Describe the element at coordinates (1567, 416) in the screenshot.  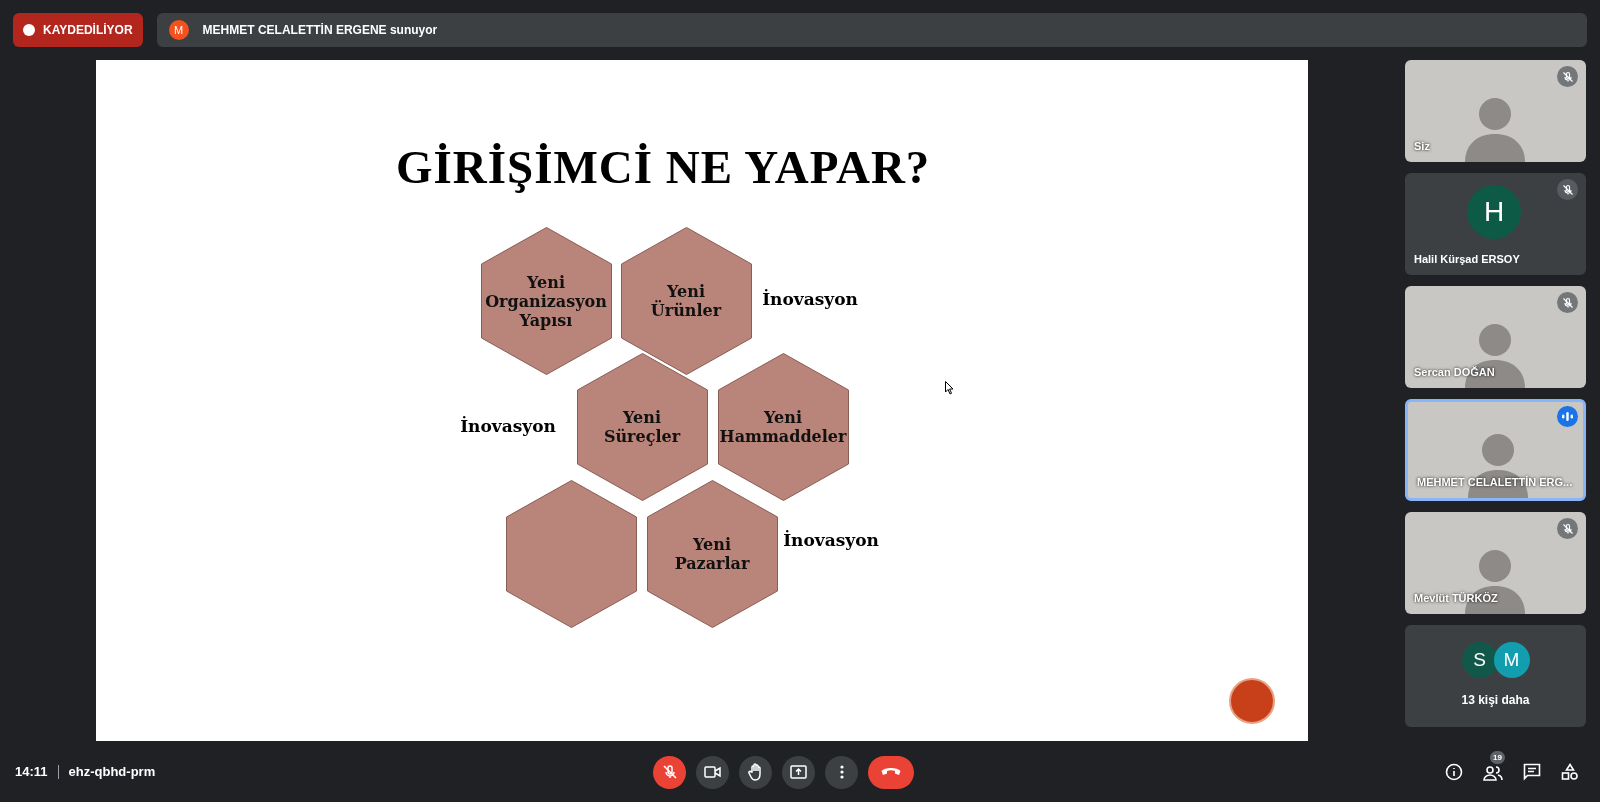
I see `audio-bars-icon` at that location.